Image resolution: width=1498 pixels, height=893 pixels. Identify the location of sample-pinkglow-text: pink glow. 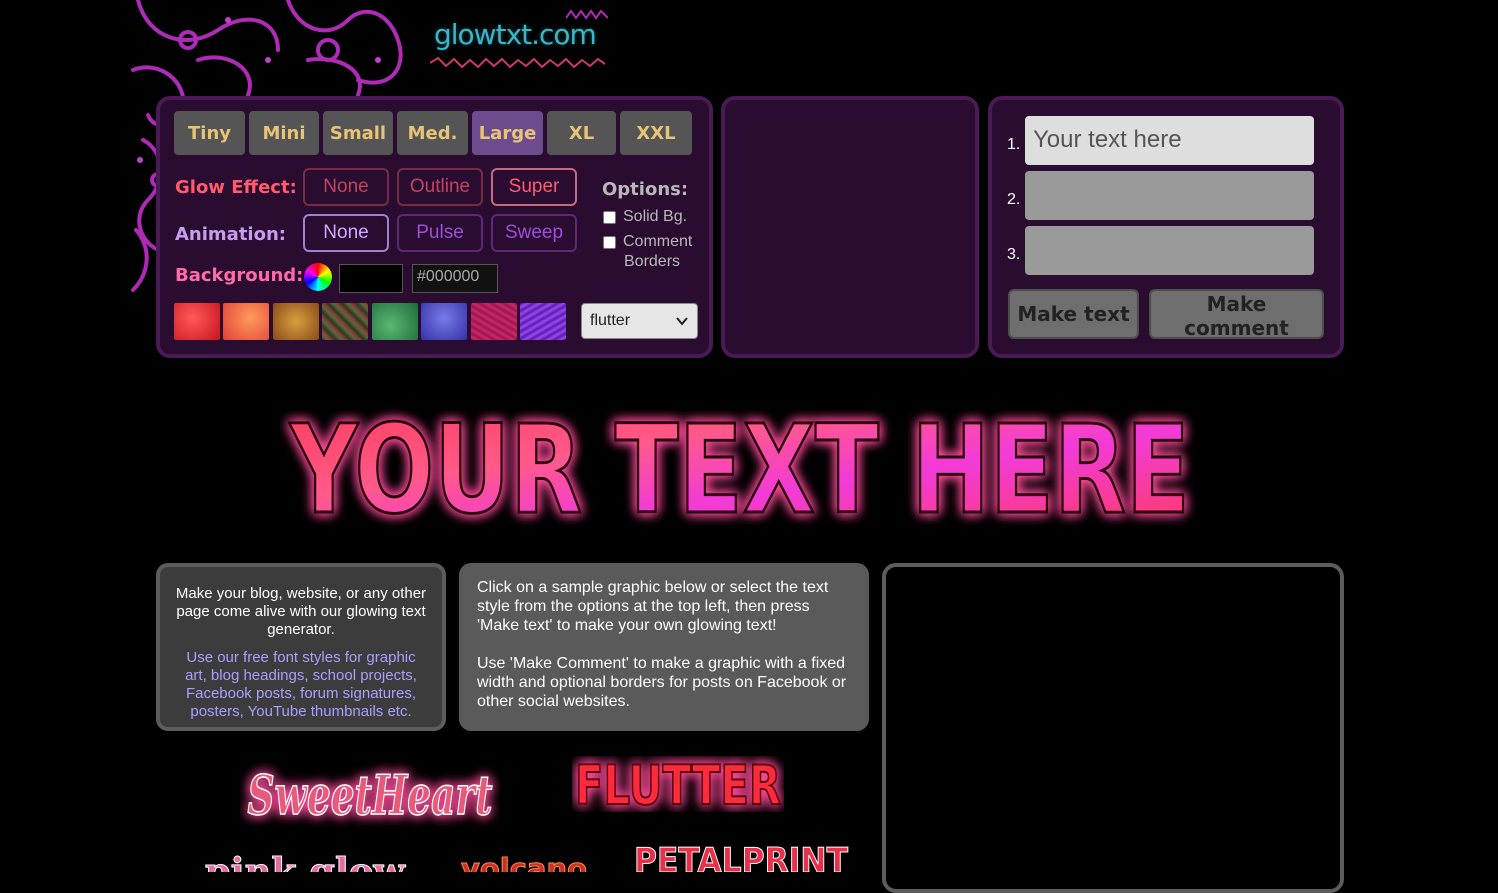
(305, 861).